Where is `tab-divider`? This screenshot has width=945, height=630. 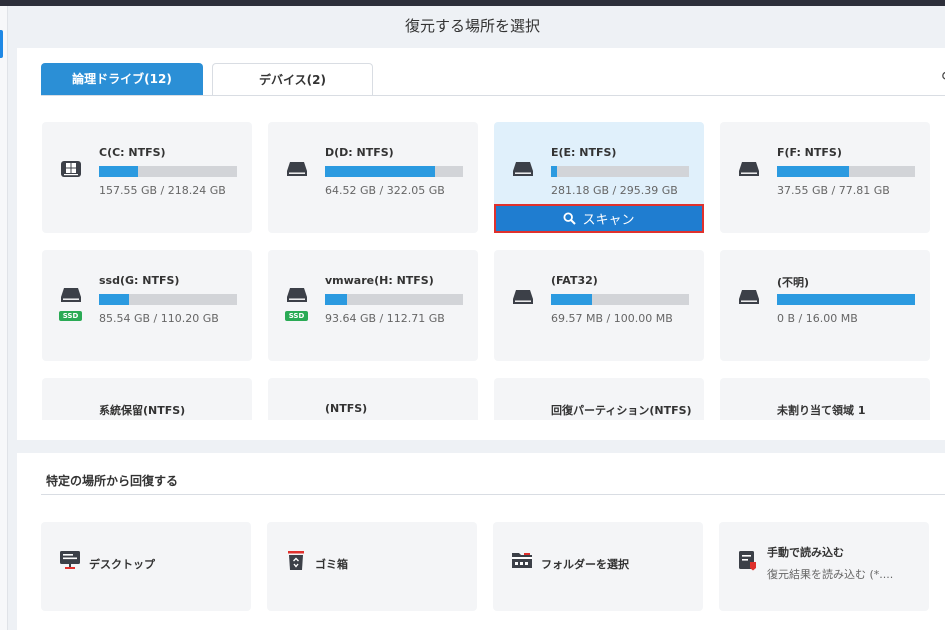
tab-divider is located at coordinates (493, 95).